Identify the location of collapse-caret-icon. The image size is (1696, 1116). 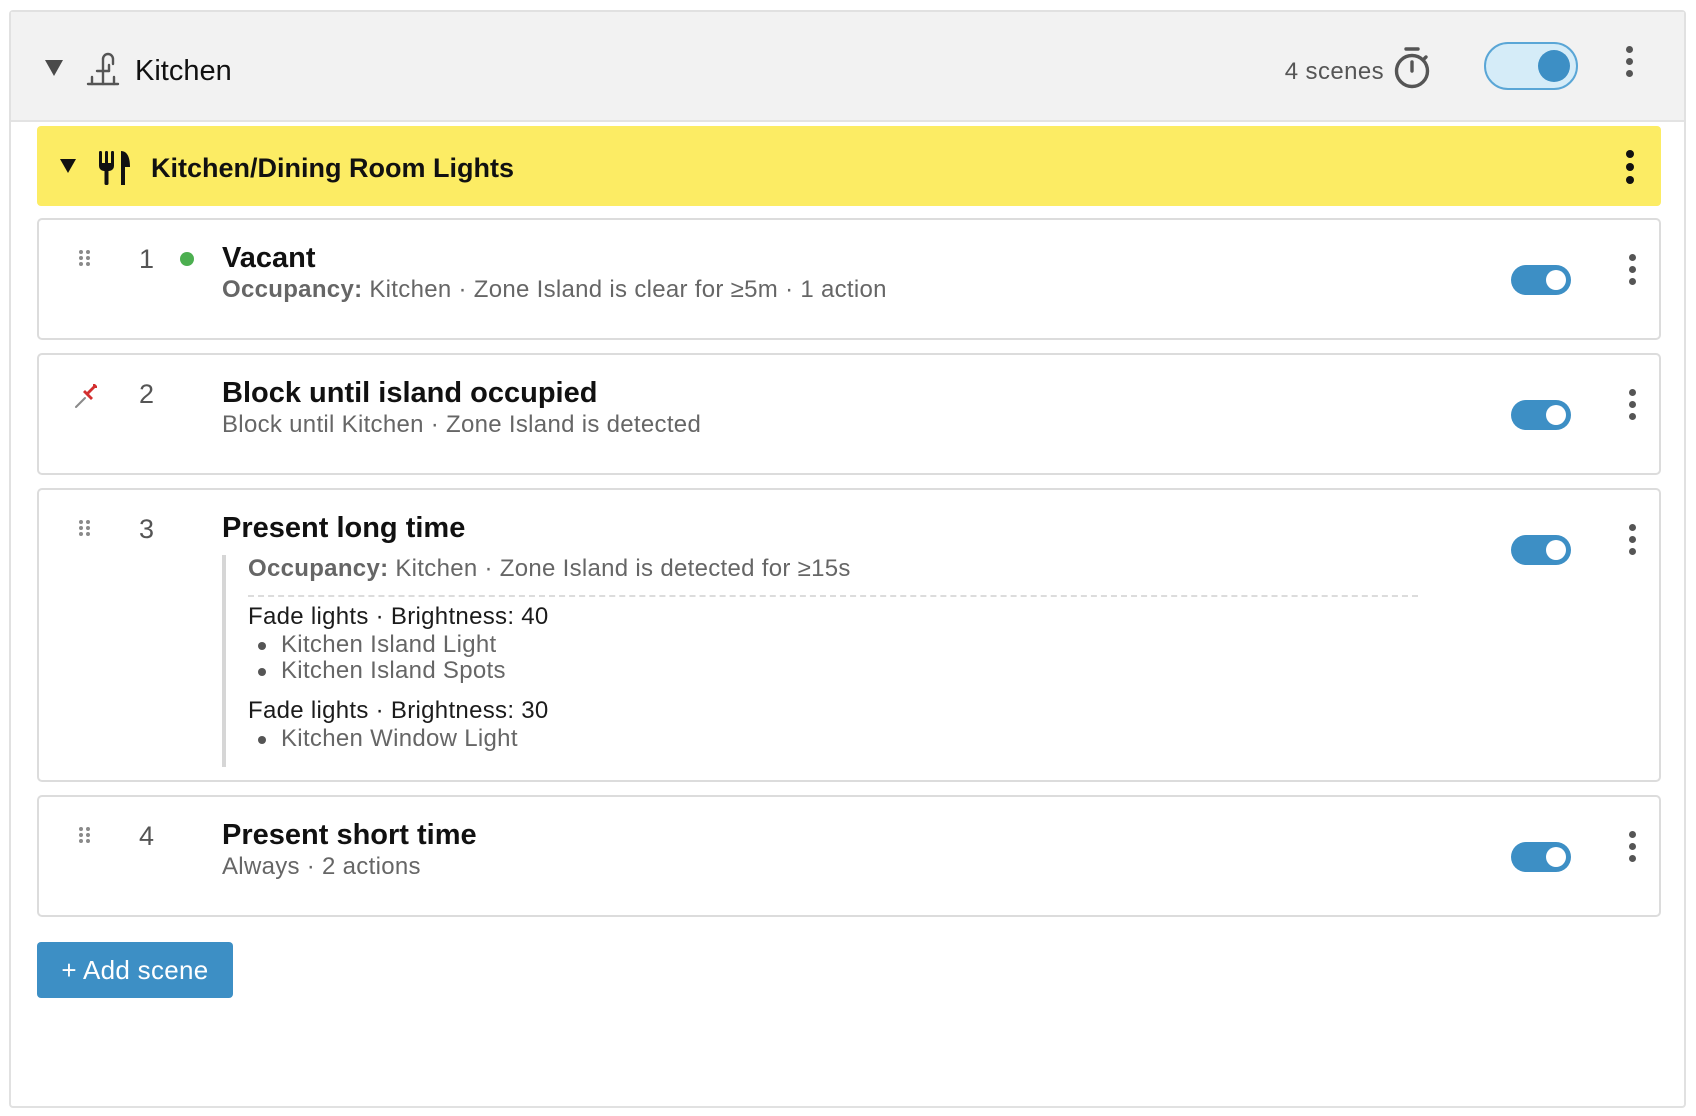
(54, 68).